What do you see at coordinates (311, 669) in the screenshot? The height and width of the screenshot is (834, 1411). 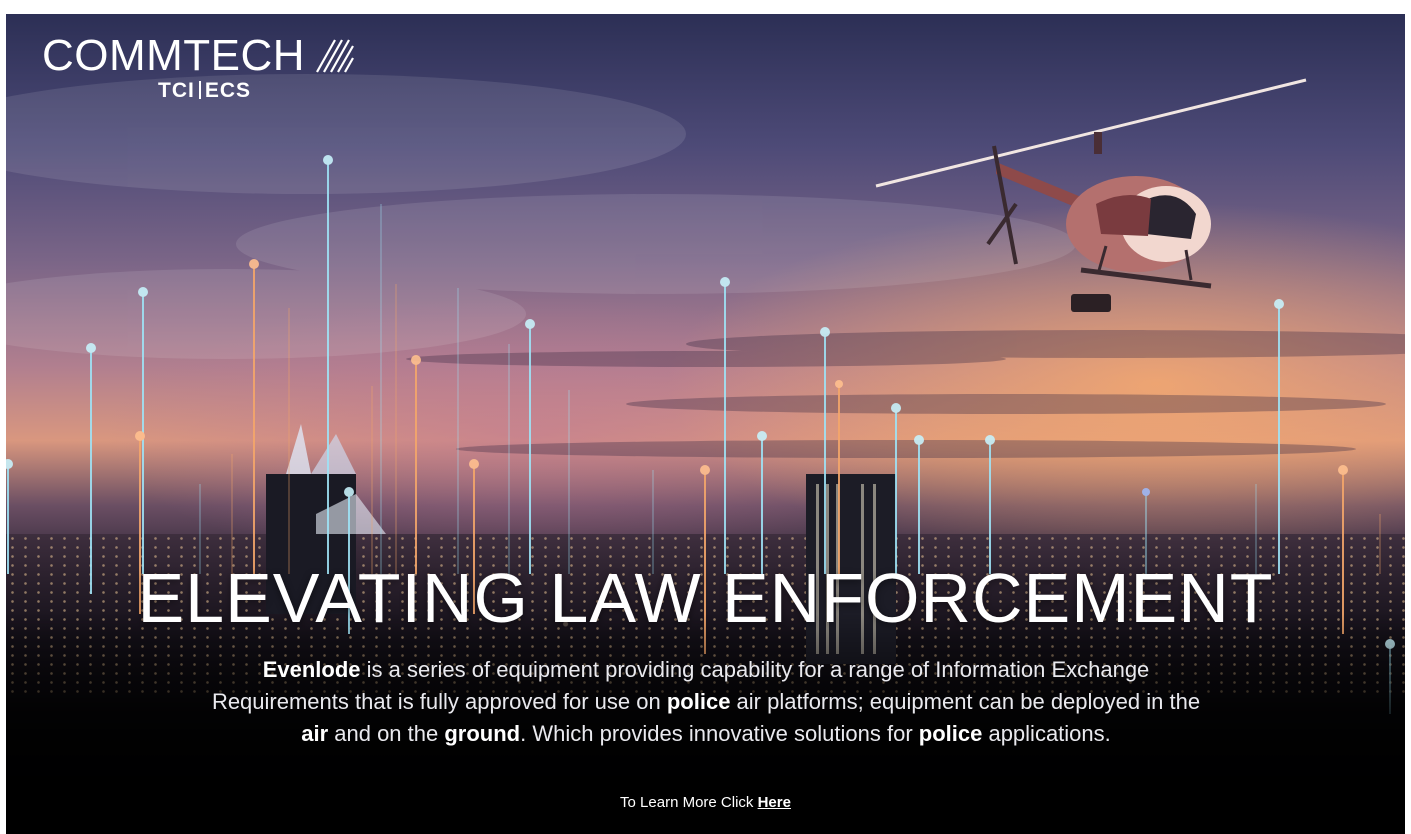 I see `product-name: Evenlode` at bounding box center [311, 669].